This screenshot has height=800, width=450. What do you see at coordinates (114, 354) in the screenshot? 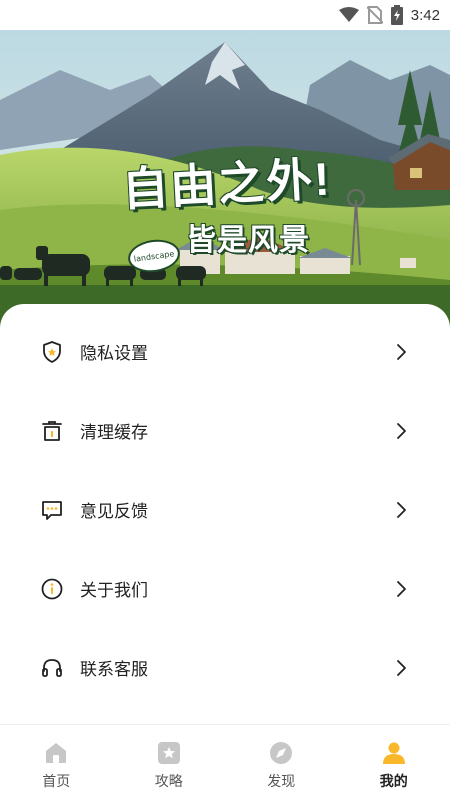
I see `menu-item-label: 隐私设置` at bounding box center [114, 354].